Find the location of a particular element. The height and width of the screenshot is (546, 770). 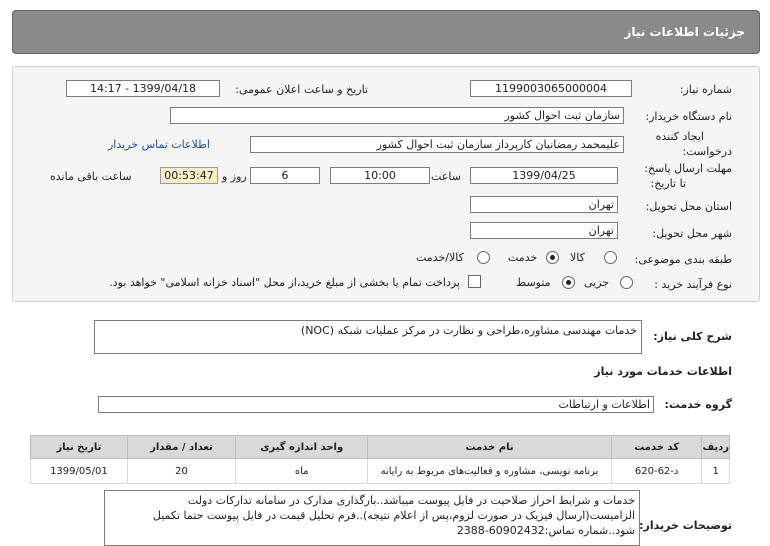

deadline-time-label: ساعت is located at coordinates (446, 176).